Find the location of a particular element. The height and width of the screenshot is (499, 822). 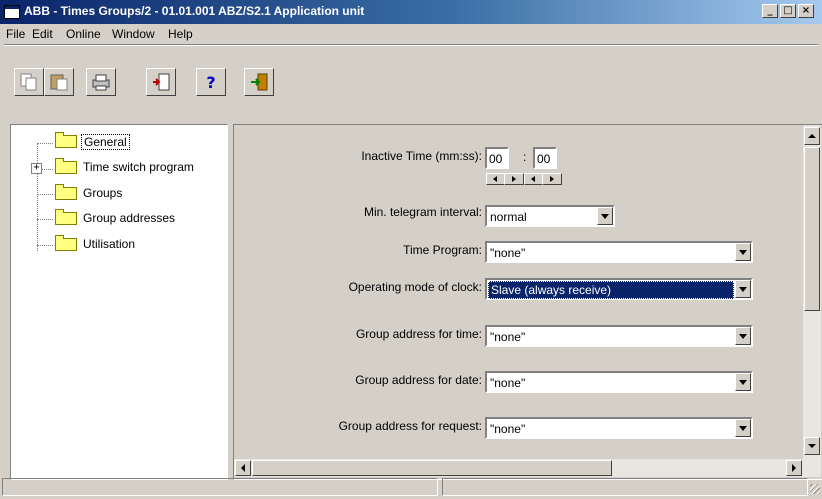

group-time-select: "none" is located at coordinates (619, 336).